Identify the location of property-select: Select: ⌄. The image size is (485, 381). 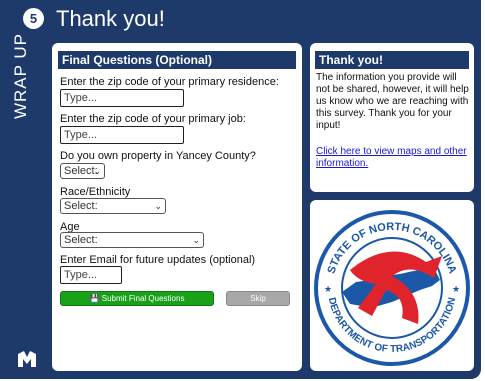
(82, 171).